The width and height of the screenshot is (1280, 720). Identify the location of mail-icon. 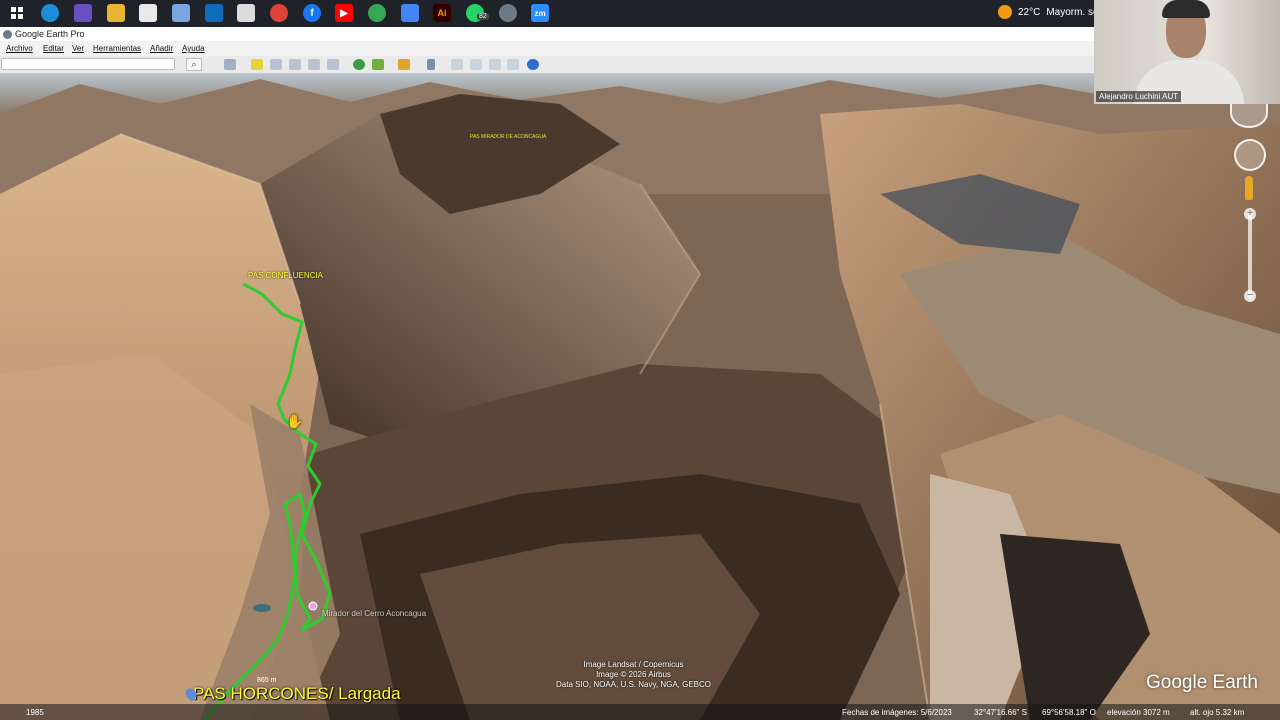
(246, 13).